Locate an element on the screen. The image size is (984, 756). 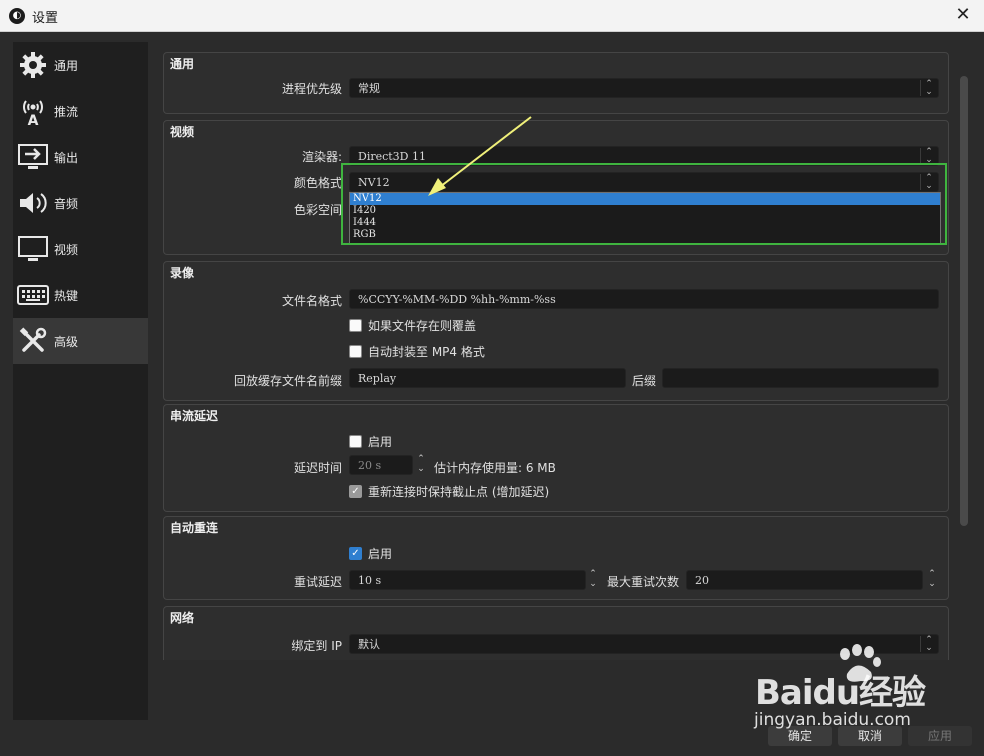
scrollbar-thumb is located at coordinates (964, 301).